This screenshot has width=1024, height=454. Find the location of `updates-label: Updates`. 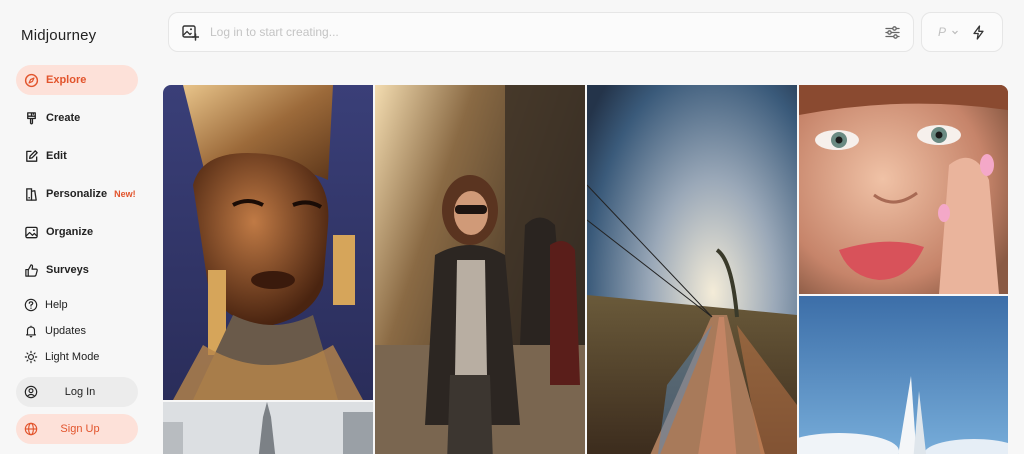

updates-label: Updates is located at coordinates (65, 331).